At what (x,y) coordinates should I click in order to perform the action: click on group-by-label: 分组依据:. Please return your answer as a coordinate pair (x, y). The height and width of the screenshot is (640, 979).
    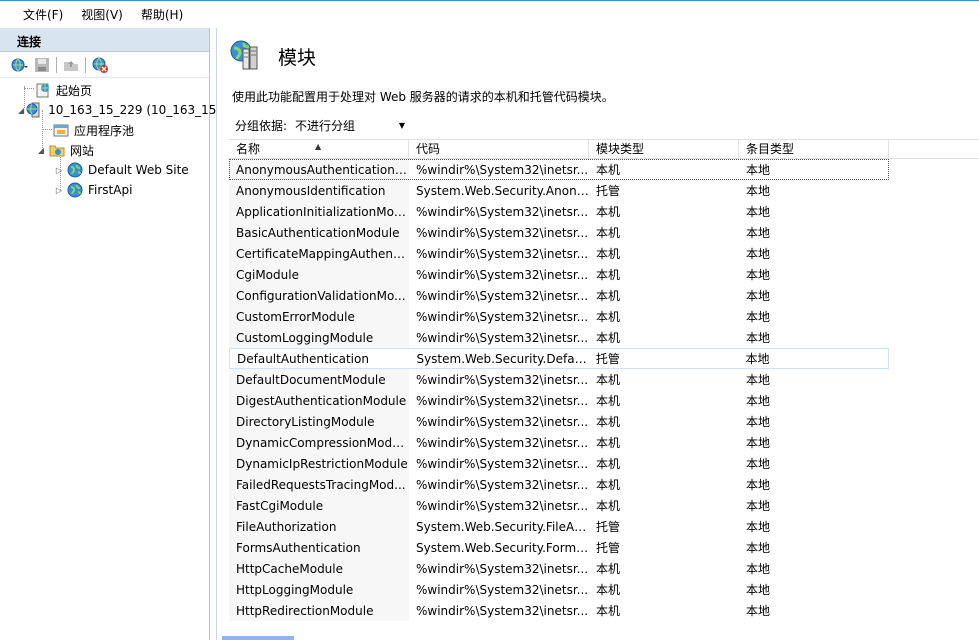
    Looking at the image, I should click on (261, 126).